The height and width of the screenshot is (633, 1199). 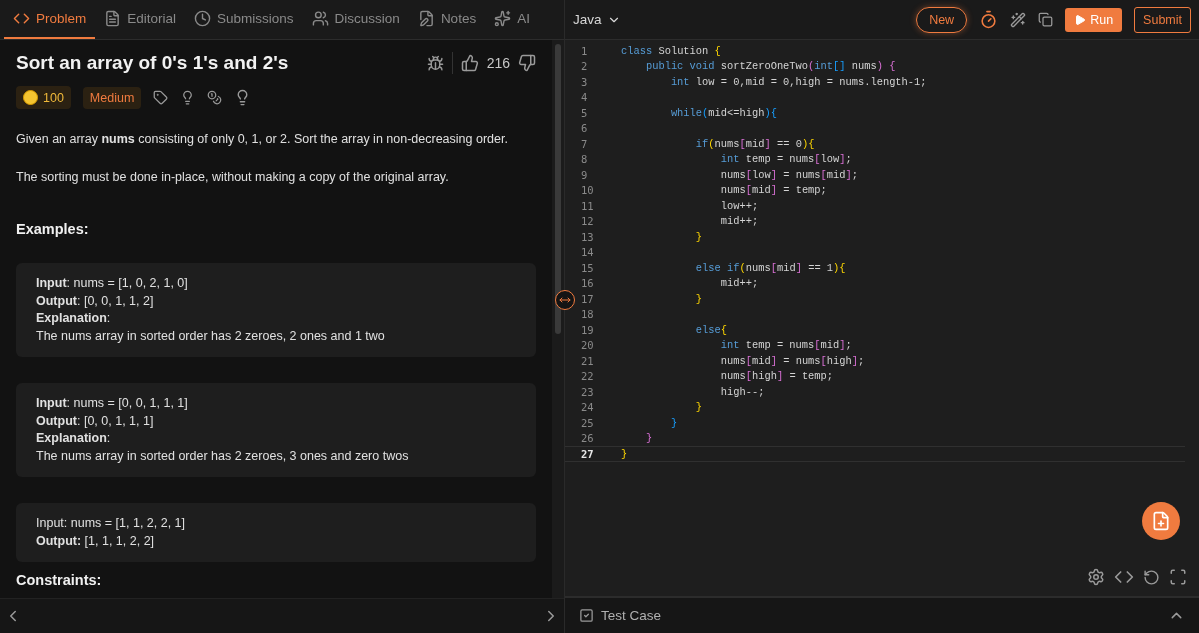 I want to click on copy-icon, so click(x=1046, y=19).